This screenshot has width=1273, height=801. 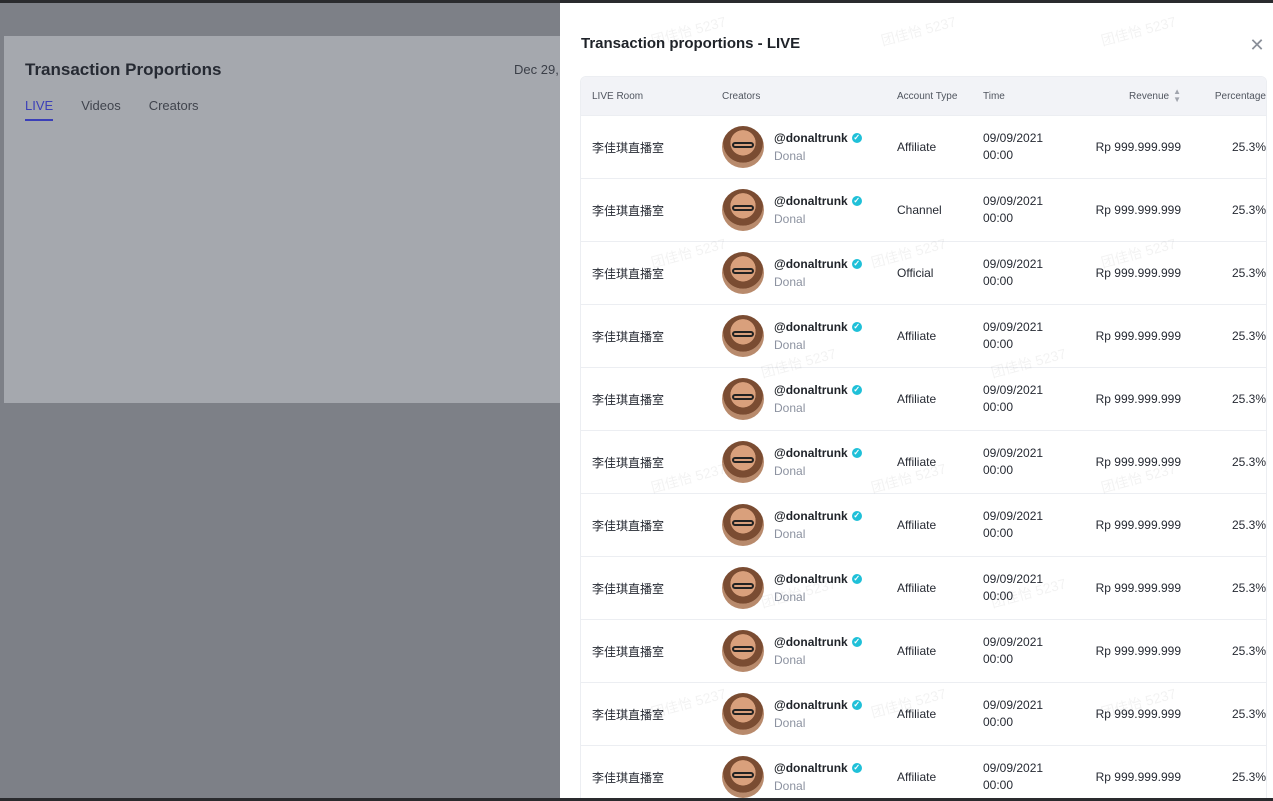 What do you see at coordinates (927, 96) in the screenshot?
I see `col-account-type: Account Type` at bounding box center [927, 96].